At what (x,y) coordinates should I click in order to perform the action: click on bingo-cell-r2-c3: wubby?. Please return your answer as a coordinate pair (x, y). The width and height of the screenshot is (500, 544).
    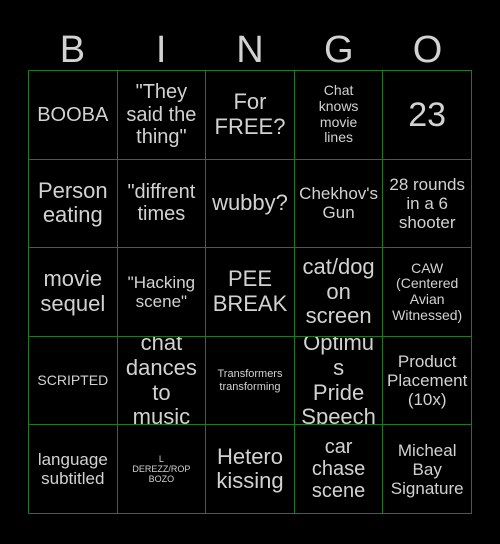
    Looking at the image, I should click on (250, 204).